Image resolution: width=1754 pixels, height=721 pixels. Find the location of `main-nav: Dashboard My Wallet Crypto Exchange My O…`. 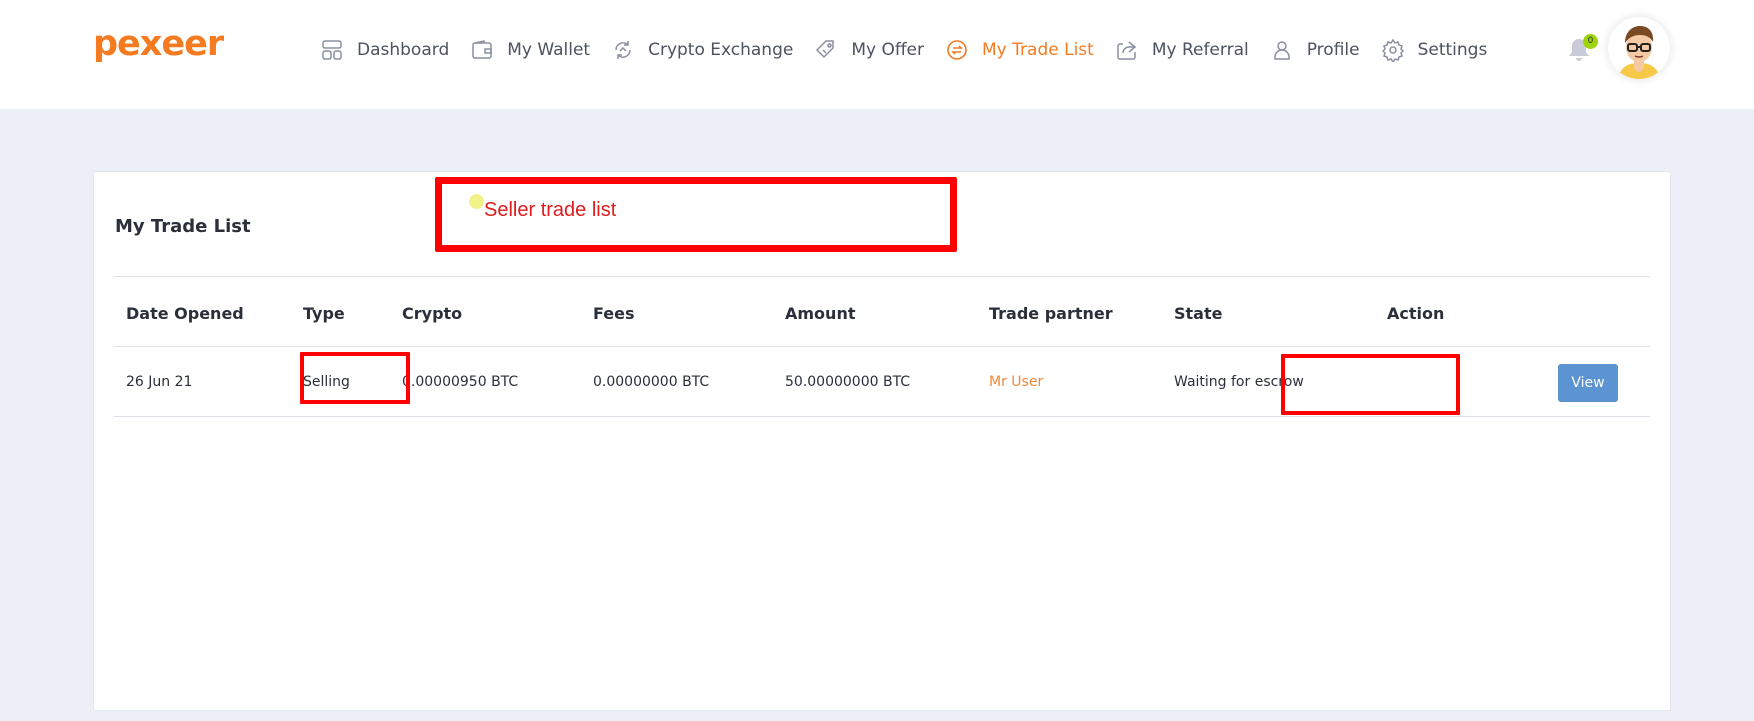

main-nav: Dashboard My Wallet Crypto Exchange My O… is located at coordinates (914, 50).